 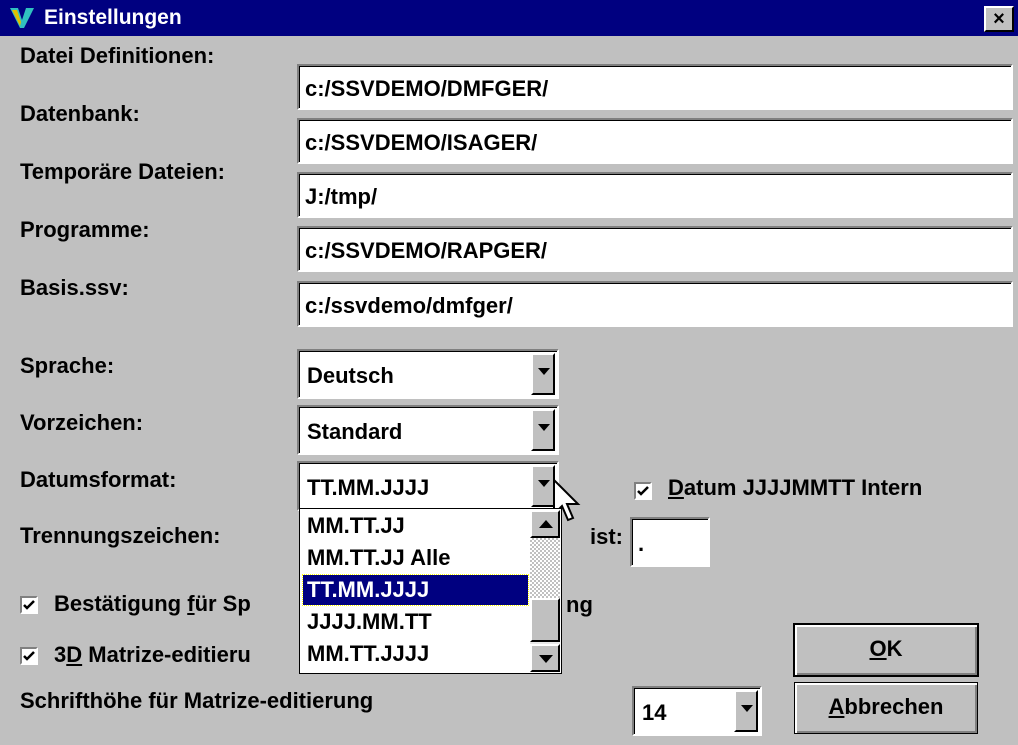 I want to click on bestaetigung-label: Bestätigung für Sp, so click(x=152, y=604).